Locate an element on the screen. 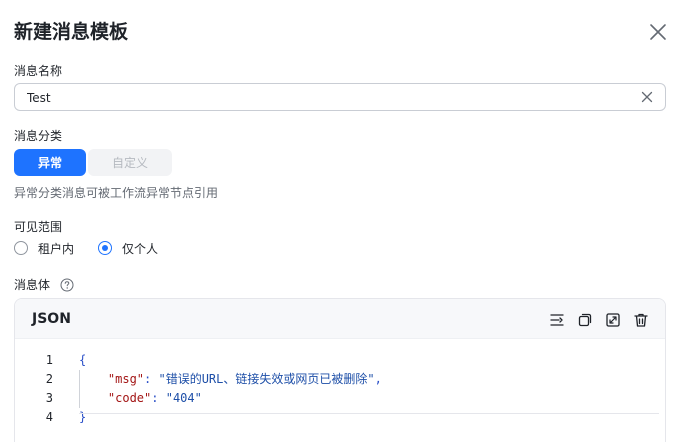  category-option-exception: 异常 is located at coordinates (50, 162).